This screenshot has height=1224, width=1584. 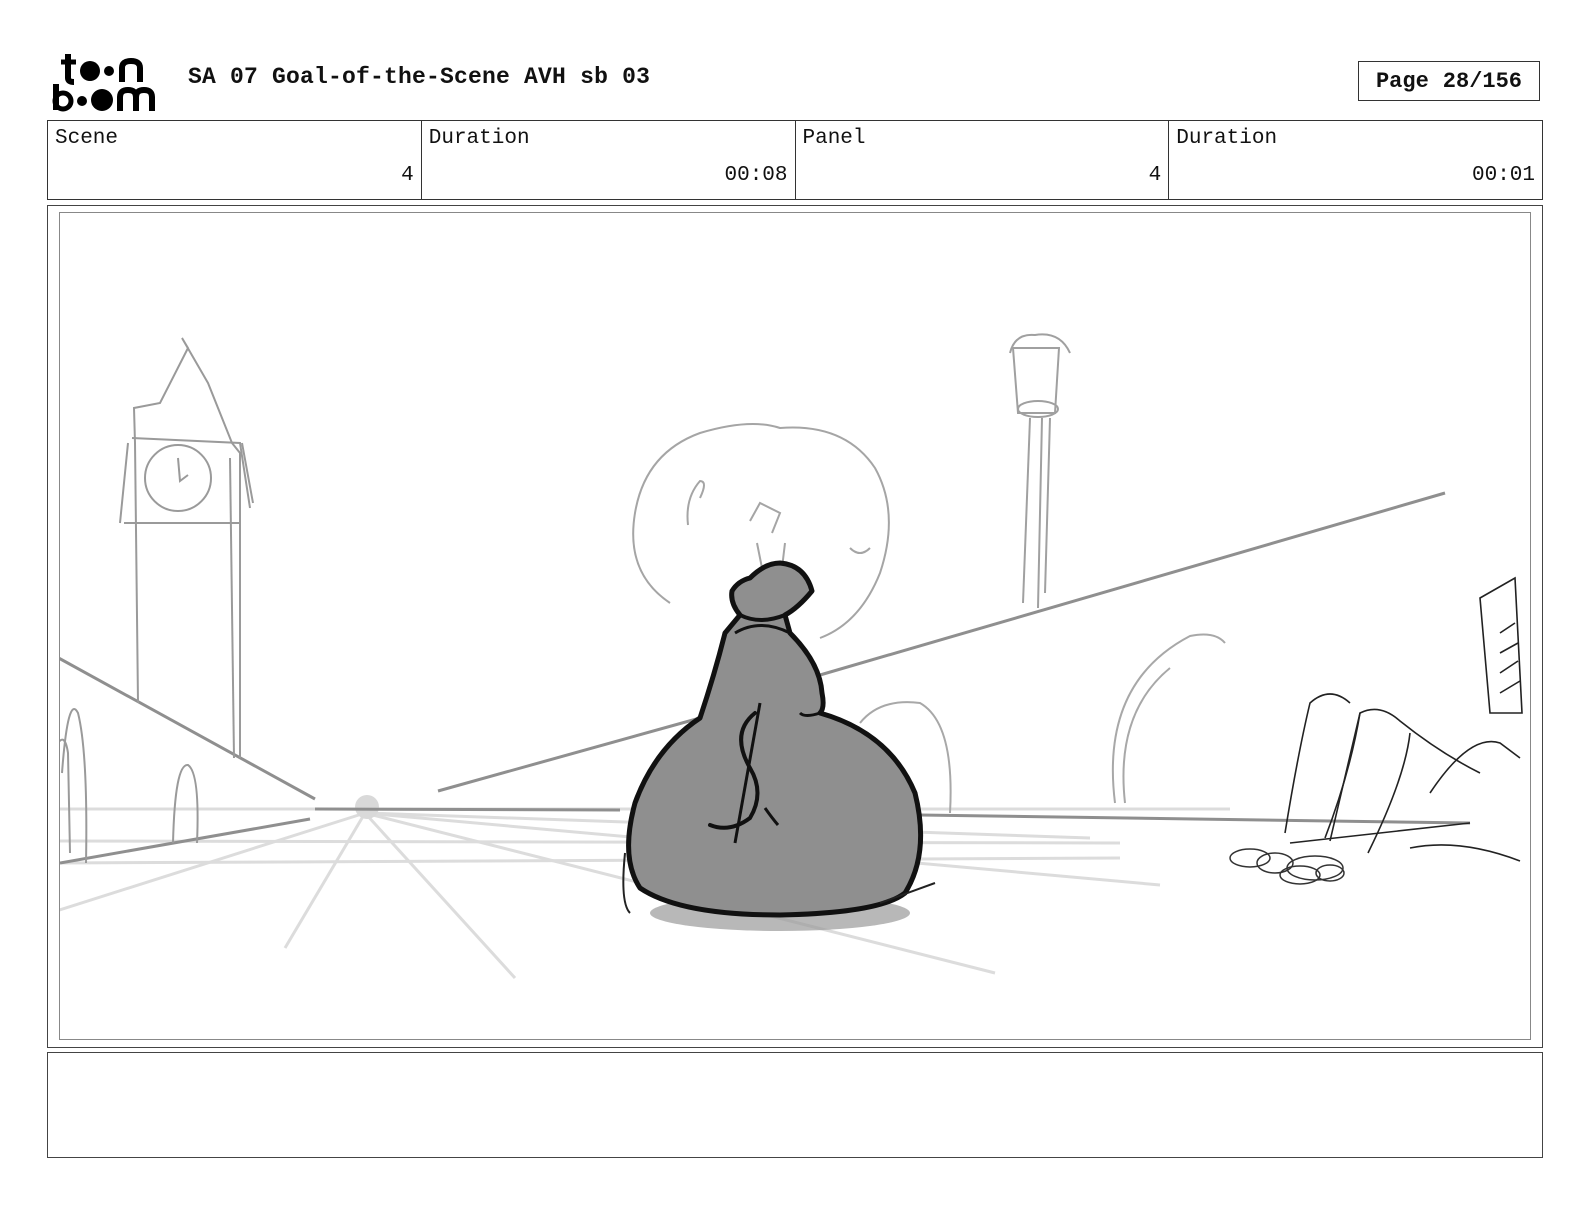 I want to click on scene-duration-value: 00:08, so click(x=756, y=175).